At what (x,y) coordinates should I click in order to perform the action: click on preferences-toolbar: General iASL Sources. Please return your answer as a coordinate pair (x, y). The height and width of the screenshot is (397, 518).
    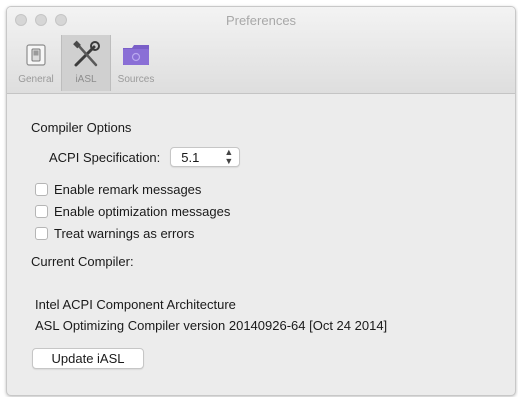
    Looking at the image, I should click on (86, 63).